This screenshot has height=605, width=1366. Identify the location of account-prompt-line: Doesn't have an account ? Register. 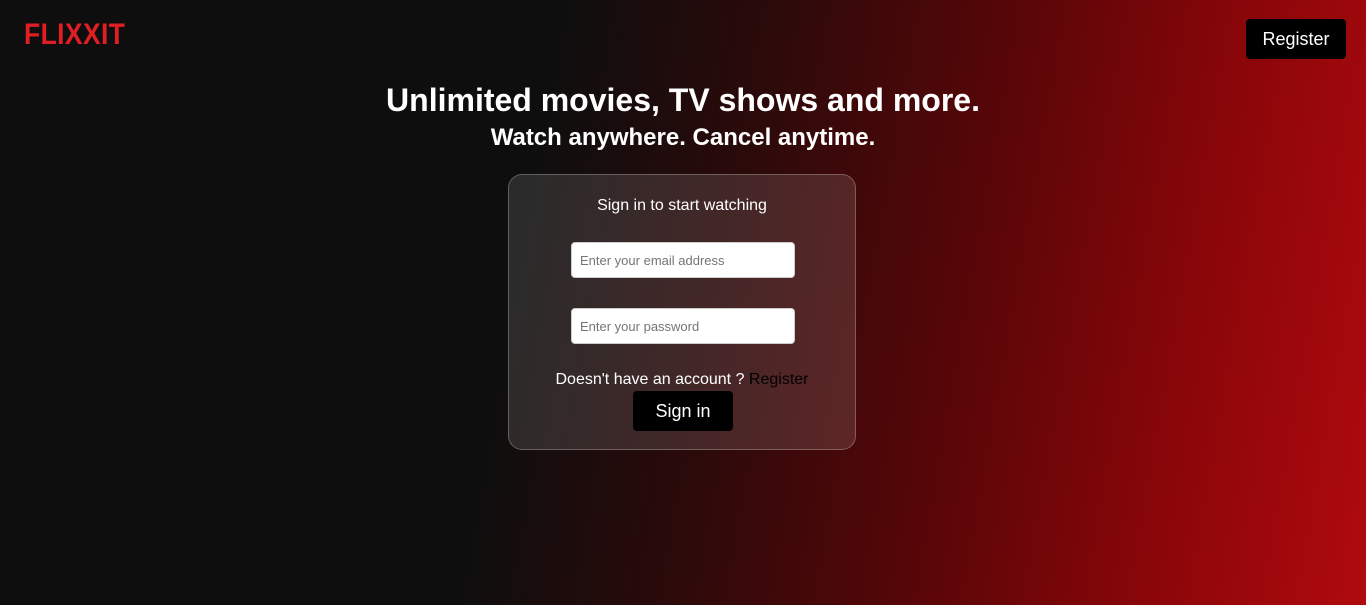
(682, 380).